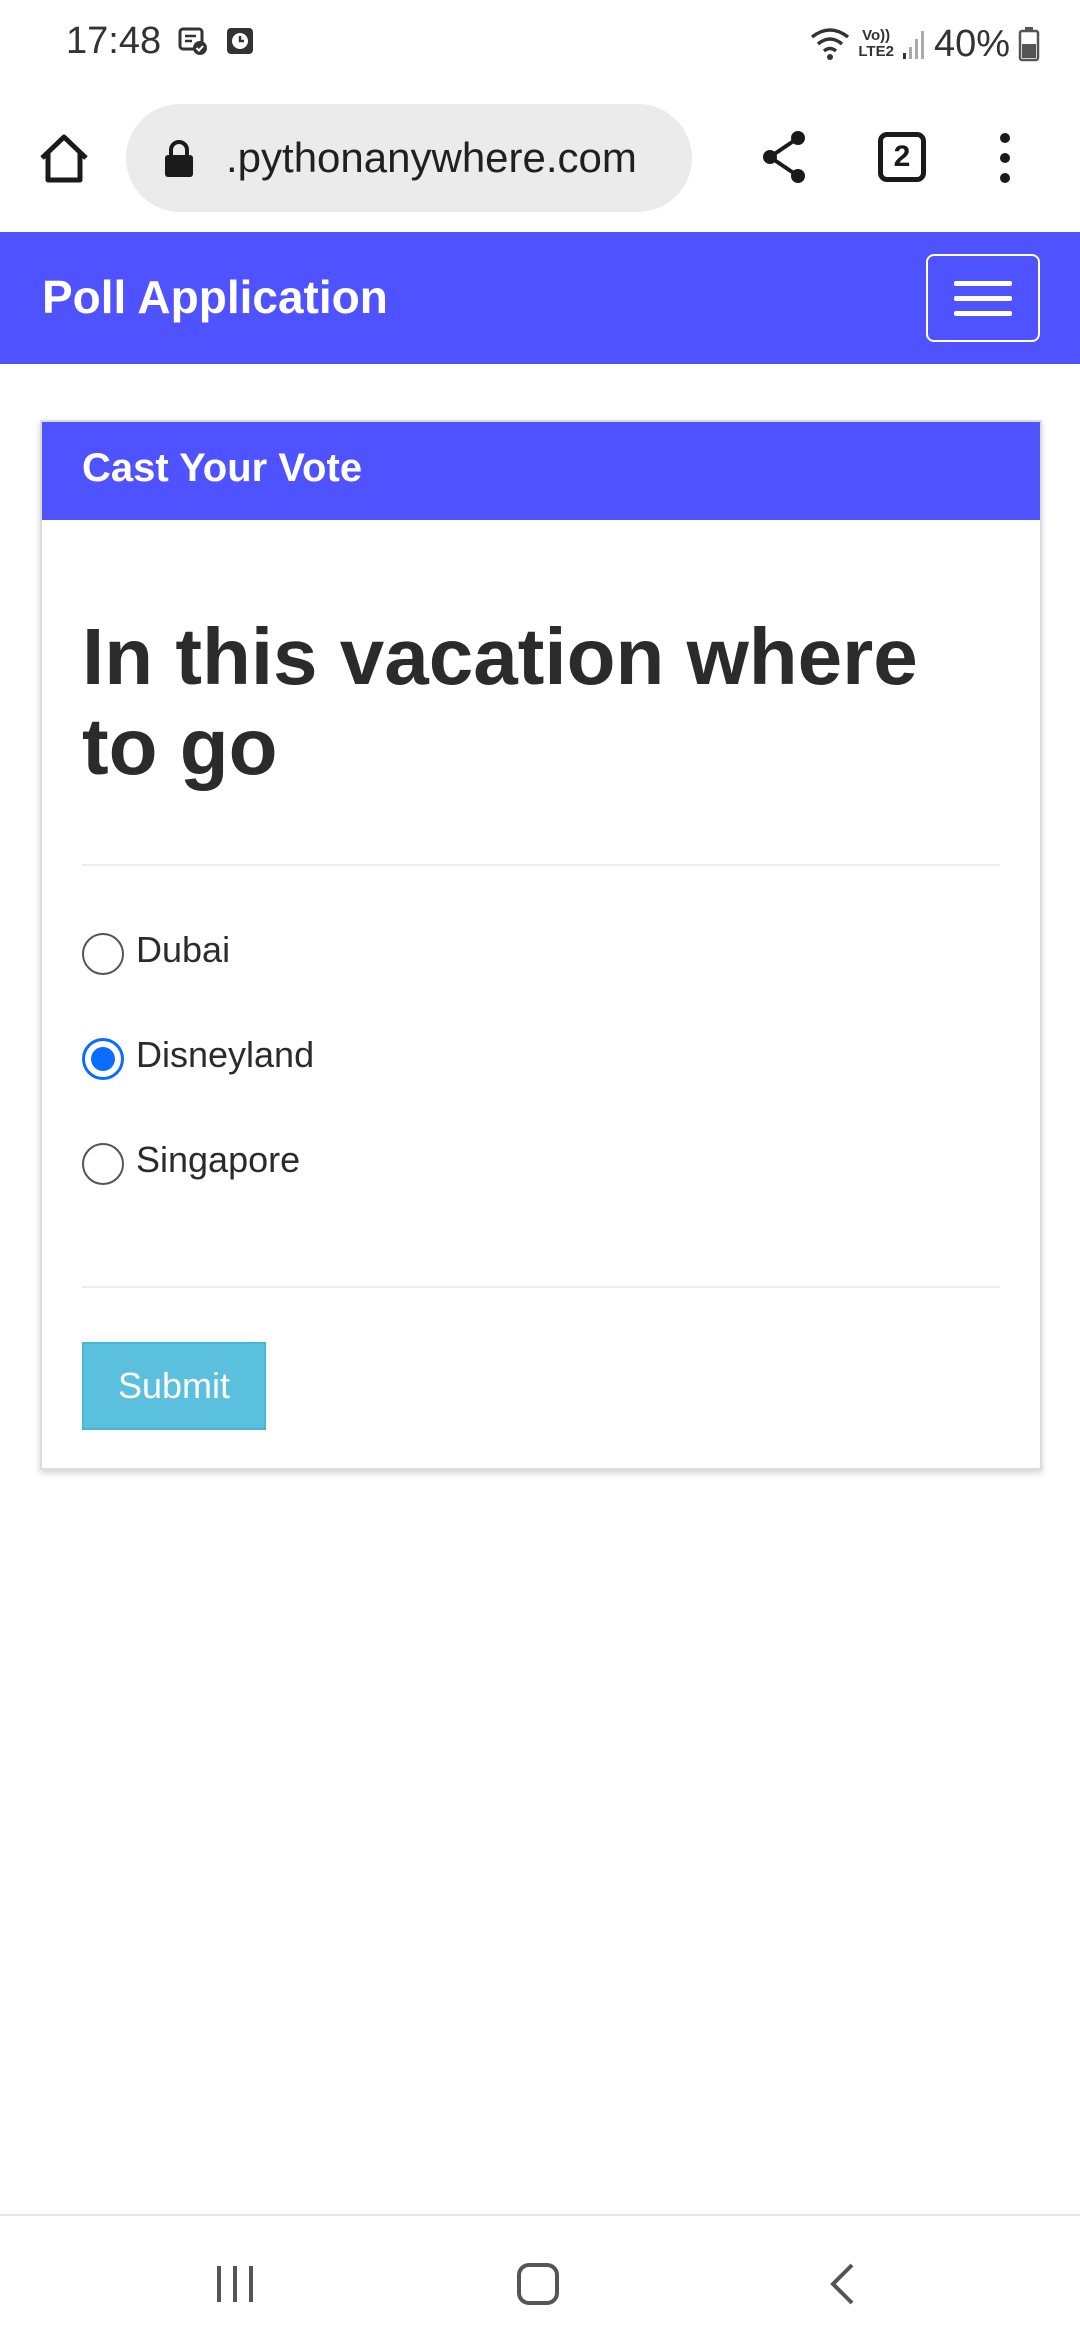  I want to click on wifi-icon, so click(830, 44).